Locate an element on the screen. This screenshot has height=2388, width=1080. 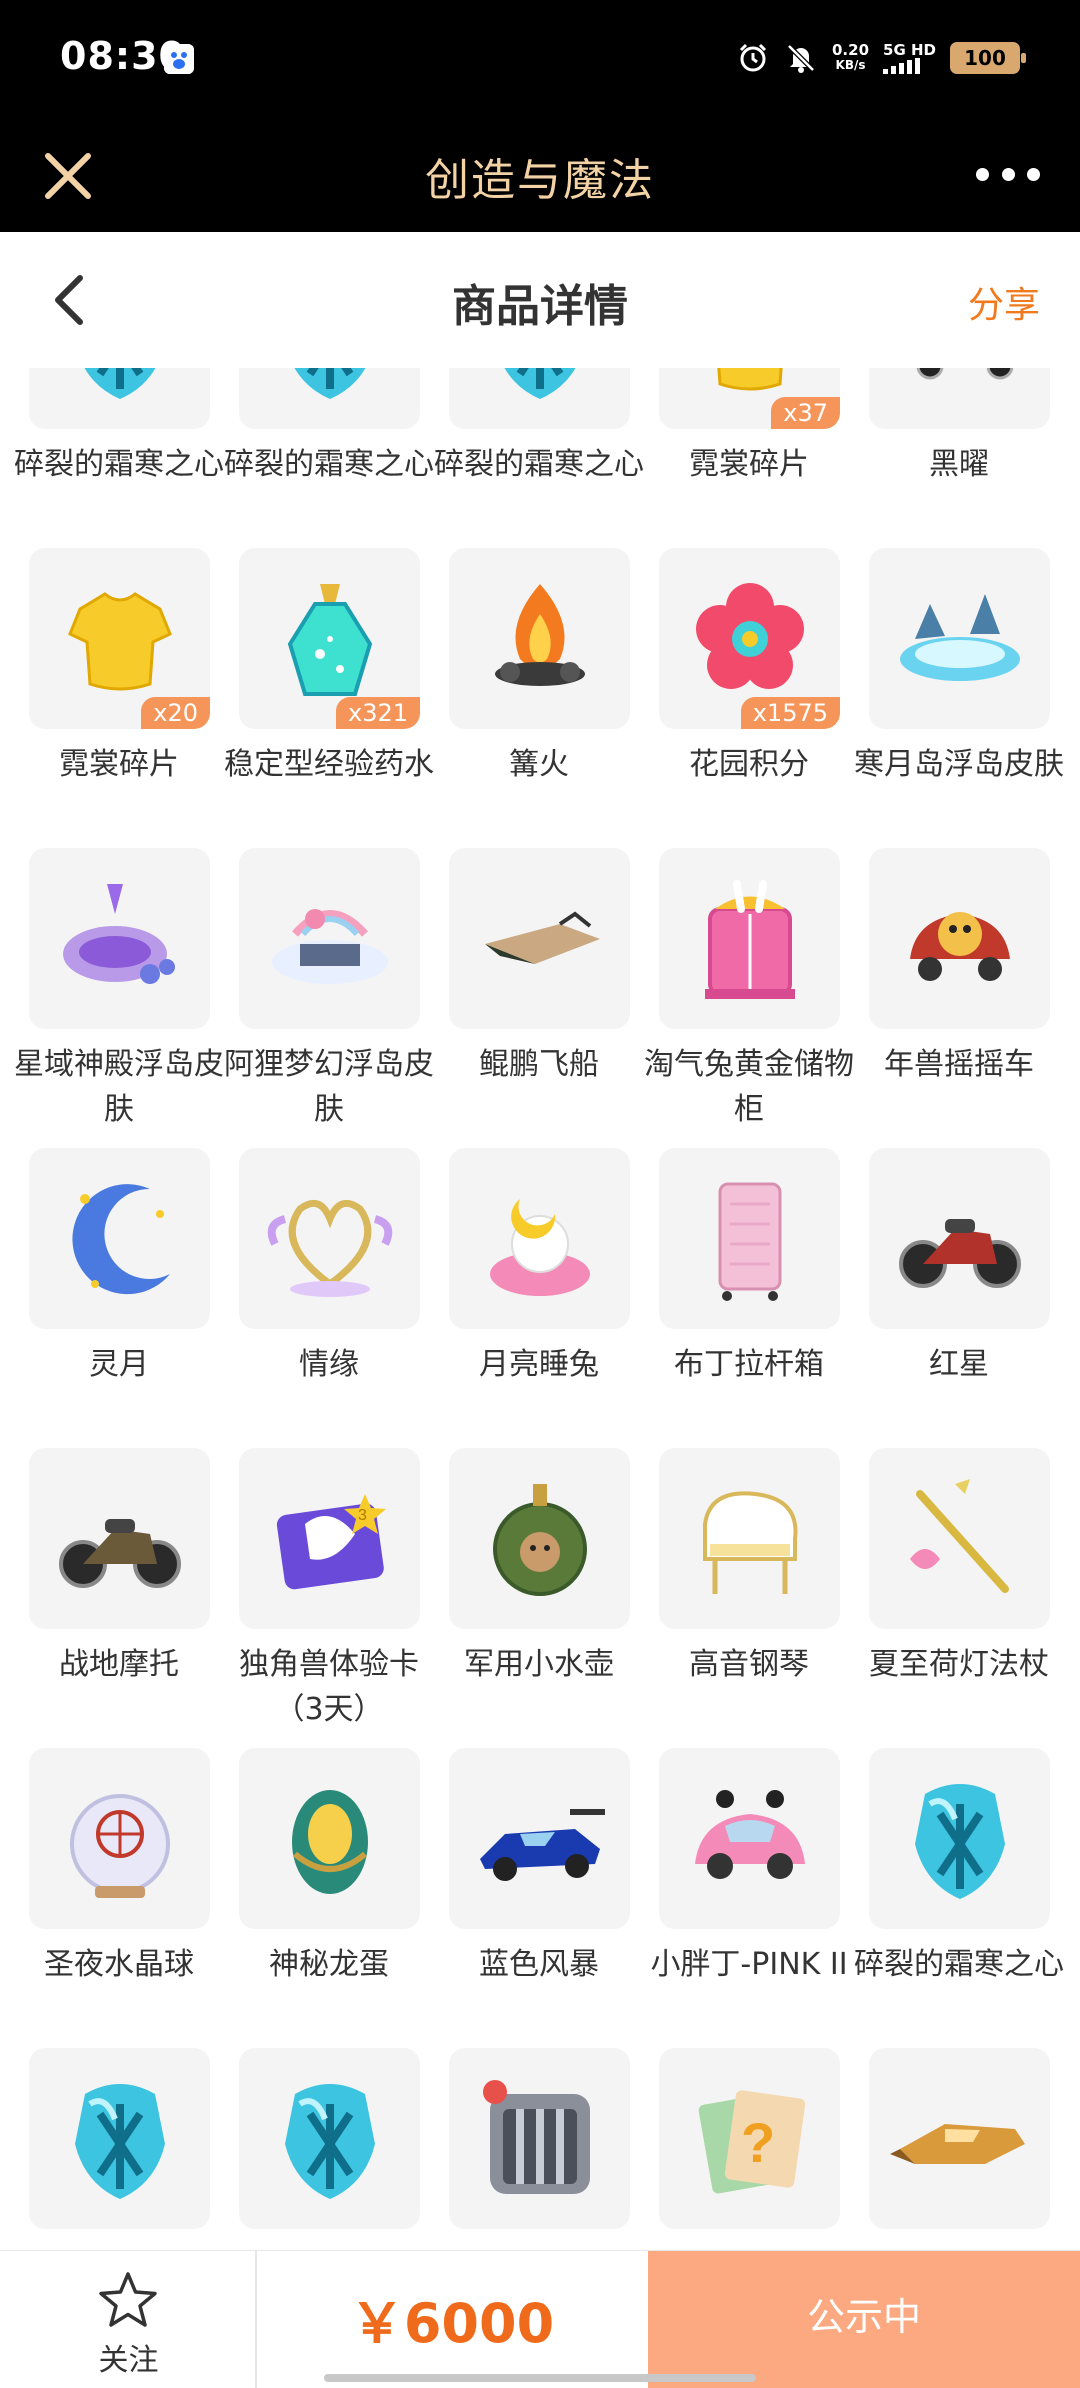
crystal-ball-icon is located at coordinates (119, 1838).